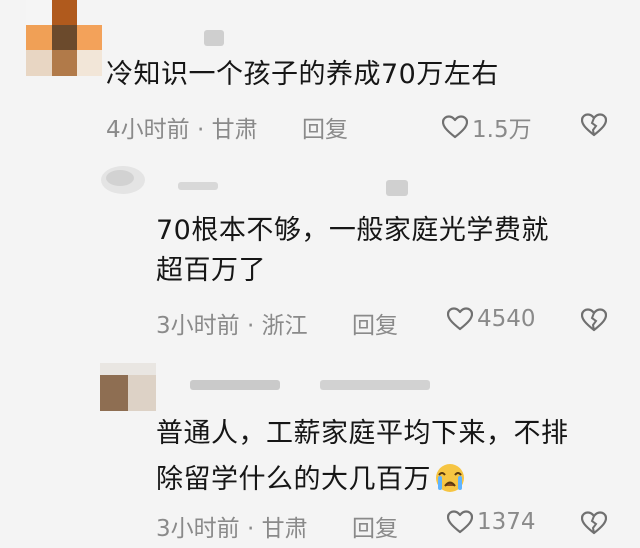 The height and width of the screenshot is (548, 640). Describe the element at coordinates (232, 529) in the screenshot. I see `timestamp-location: 3小时前 · 甘肃` at that location.